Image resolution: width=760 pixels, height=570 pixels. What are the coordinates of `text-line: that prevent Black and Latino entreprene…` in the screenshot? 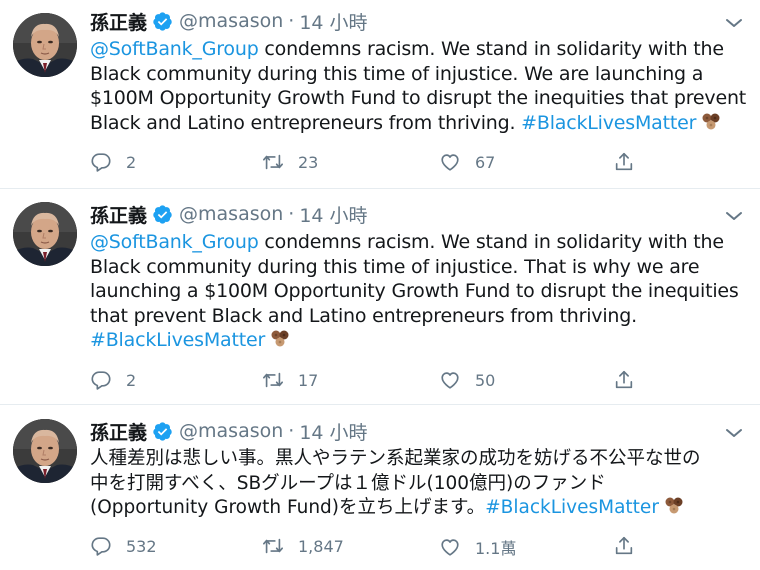 It's located at (363, 315).